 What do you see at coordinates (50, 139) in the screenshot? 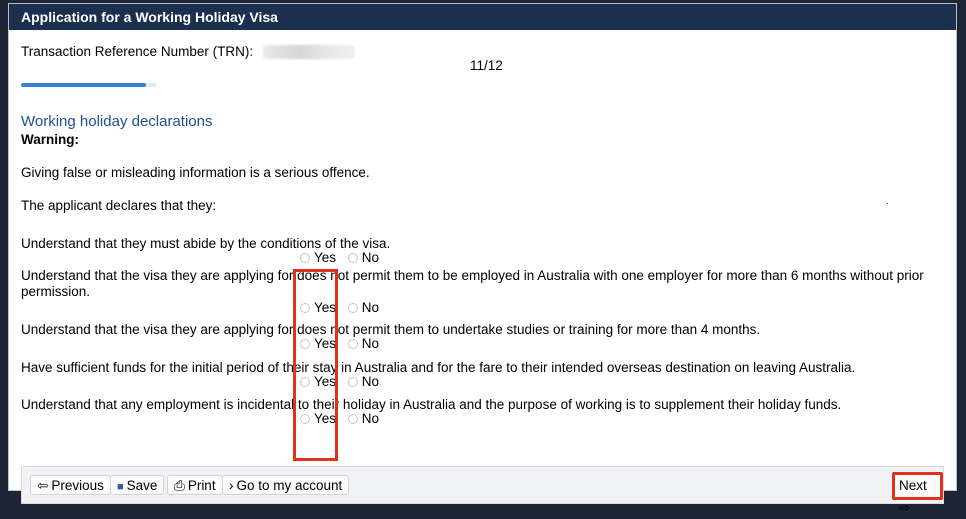
I see `warning-label: Warning:` at bounding box center [50, 139].